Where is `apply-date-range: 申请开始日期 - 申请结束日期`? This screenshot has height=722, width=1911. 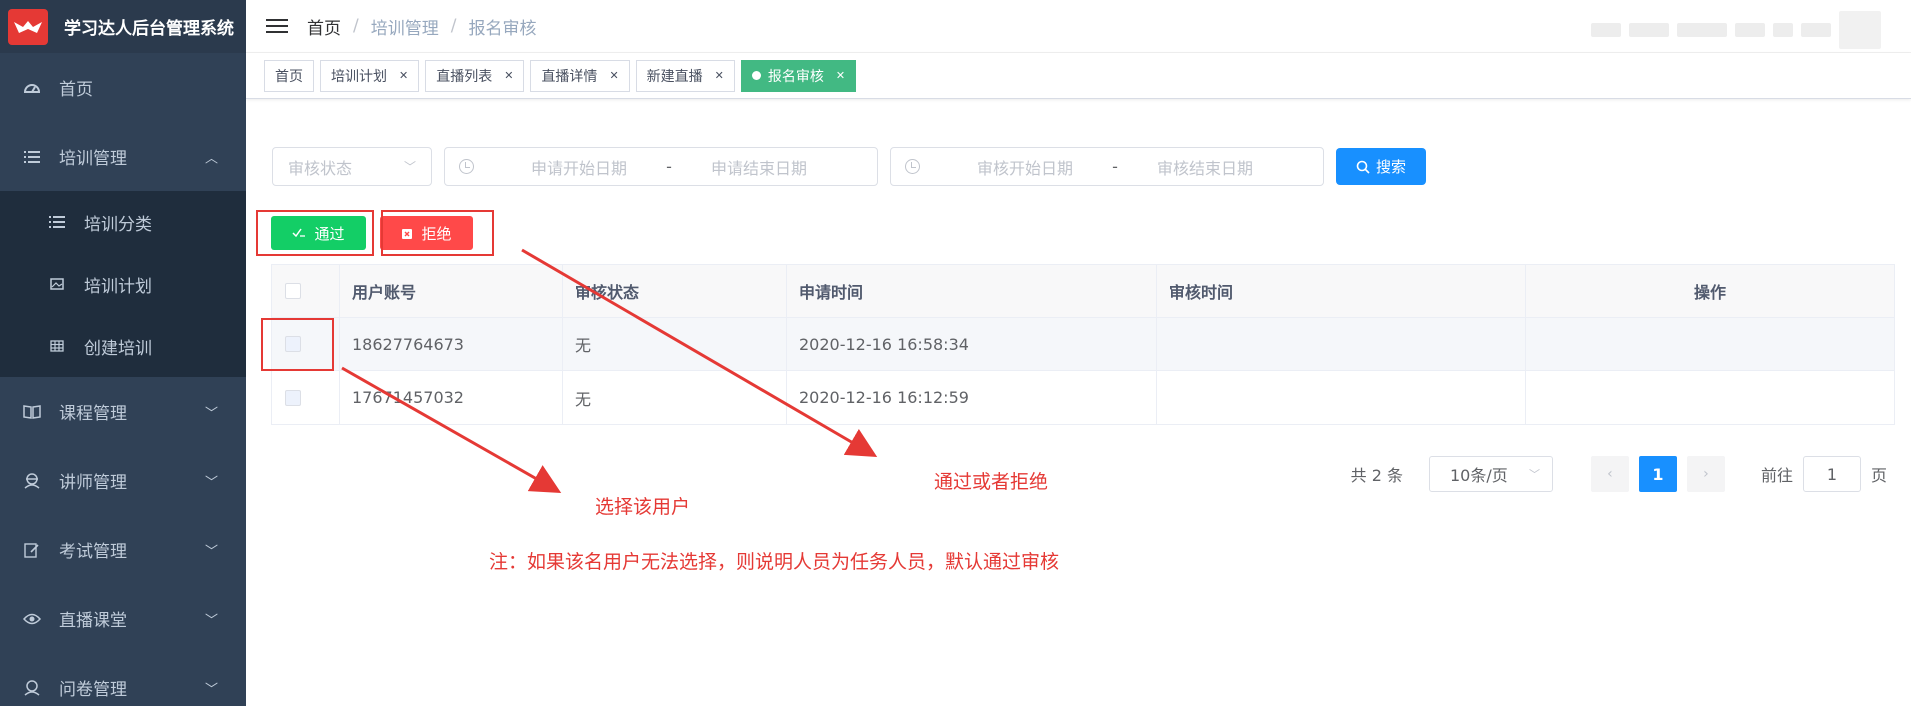 apply-date-range: 申请开始日期 - 申请结束日期 is located at coordinates (661, 166).